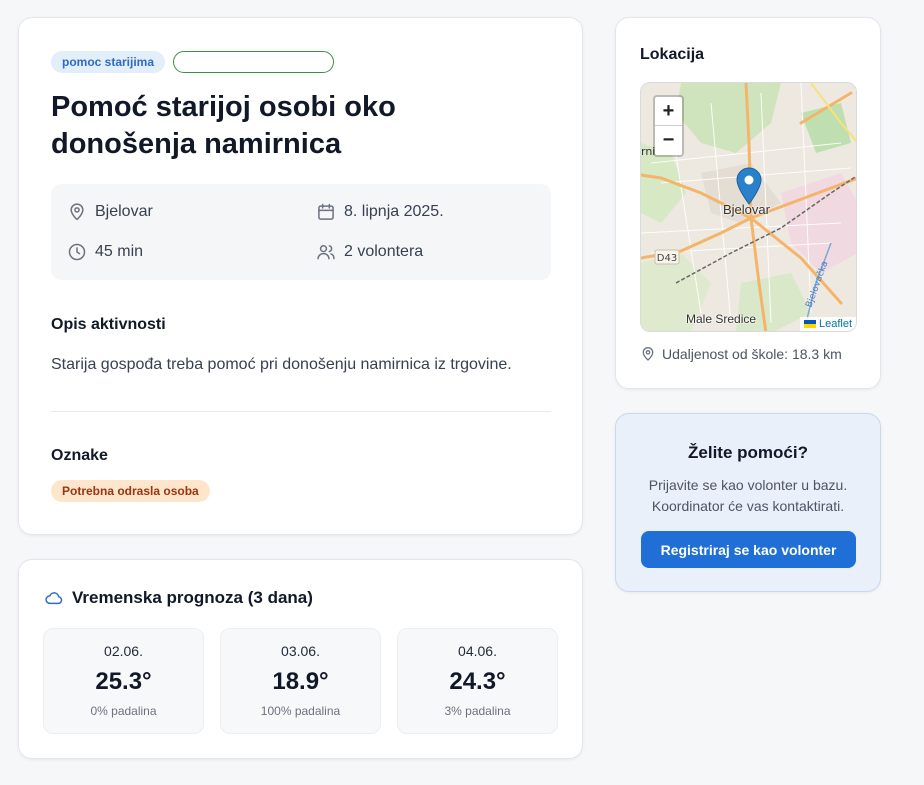 The image size is (924, 785). I want to click on map-attribution: Leaflet, so click(827, 324).